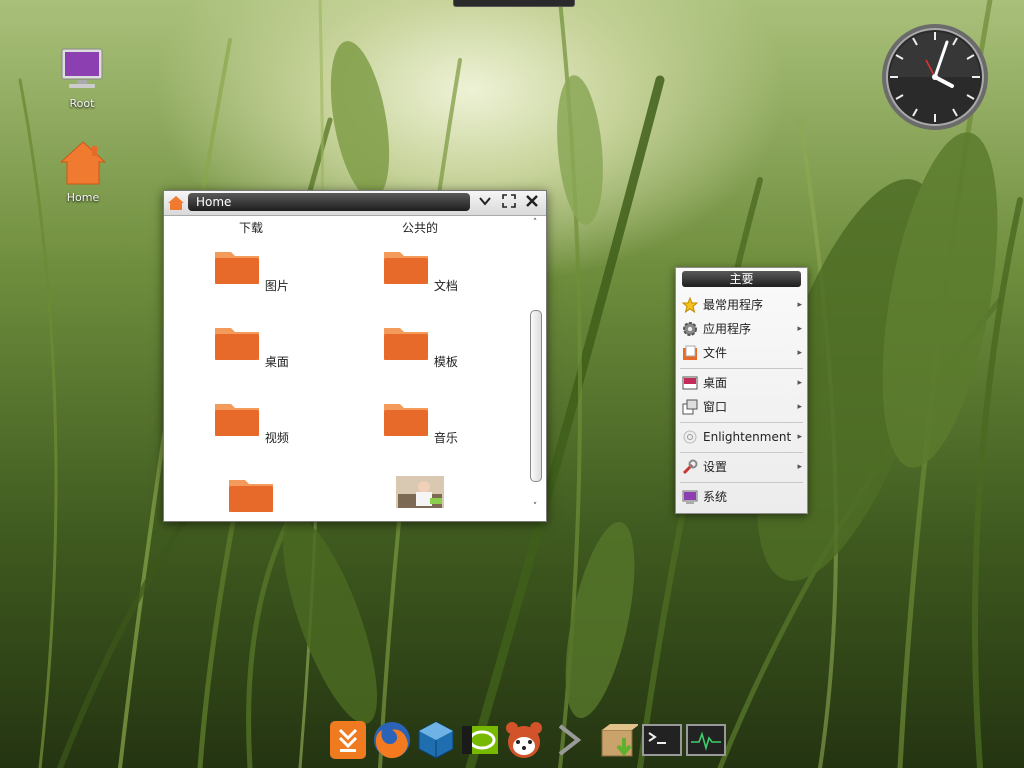 This screenshot has width=1024, height=768. Describe the element at coordinates (445, 286) in the screenshot. I see `folder-label: 文档` at that location.